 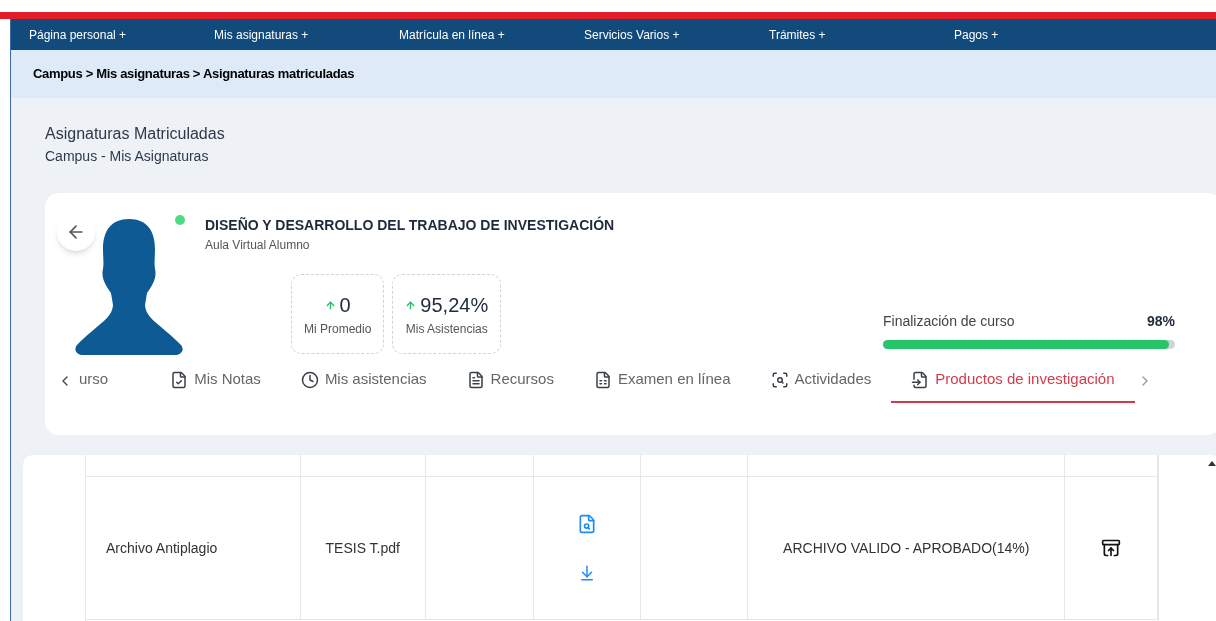 What do you see at coordinates (473, 34) in the screenshot?
I see `nav-item: Matrícula en línea +` at bounding box center [473, 34].